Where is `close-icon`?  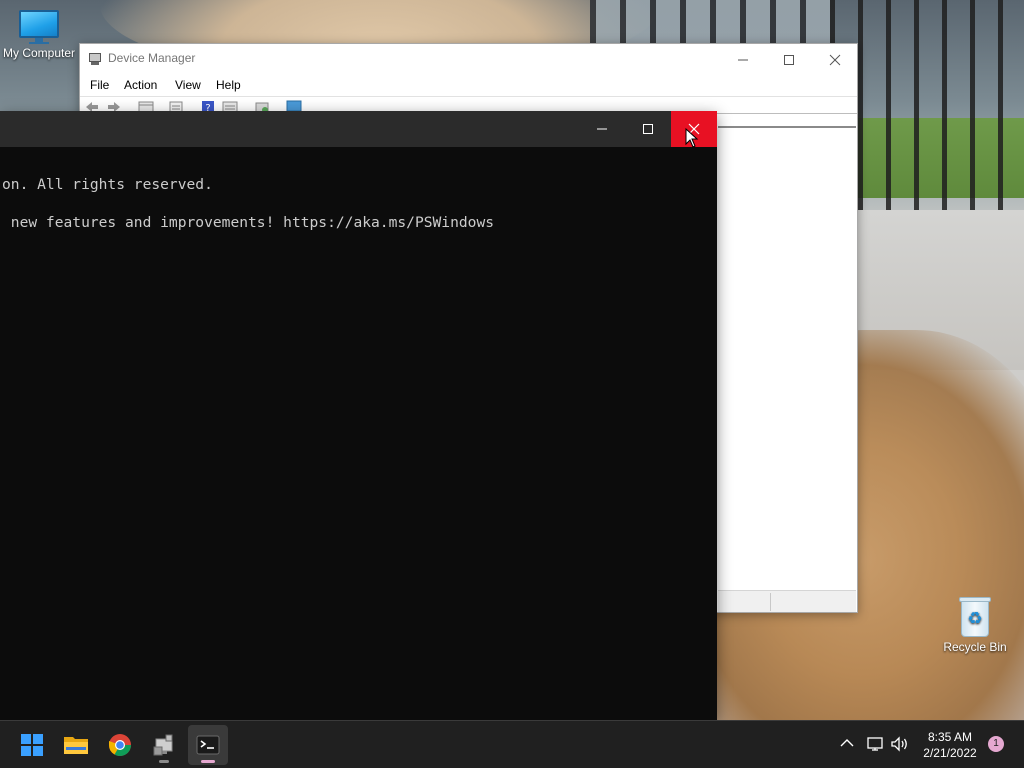
close-icon is located at coordinates (835, 59).